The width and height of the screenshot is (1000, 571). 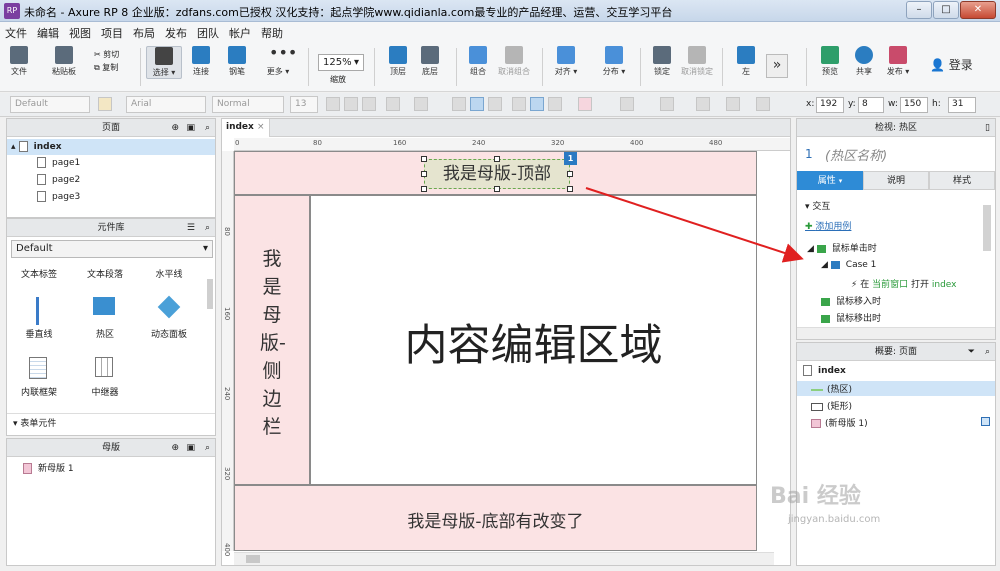 I want to click on outline-item-hotspot: (热区), so click(x=896, y=388).